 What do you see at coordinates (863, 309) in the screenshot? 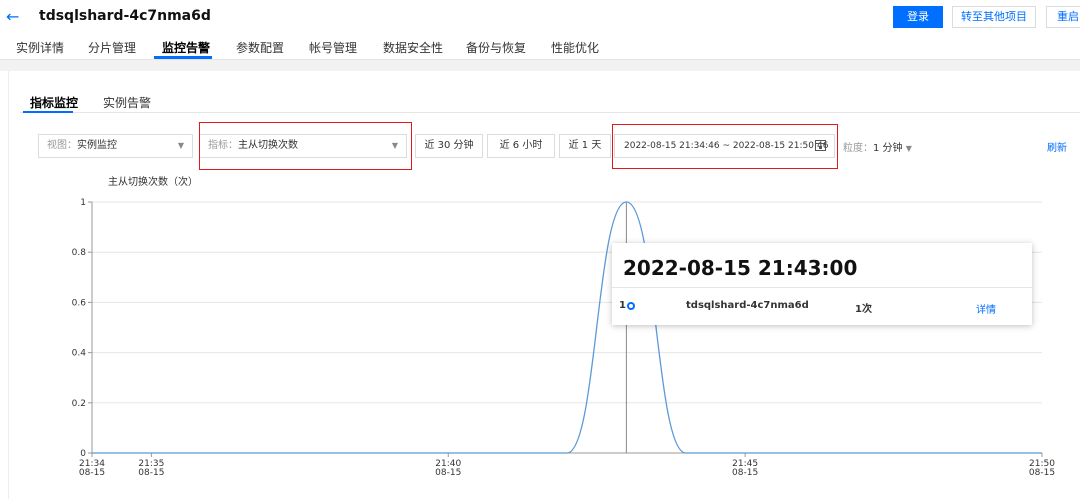
I see `tooltip-value: 1次` at bounding box center [863, 309].